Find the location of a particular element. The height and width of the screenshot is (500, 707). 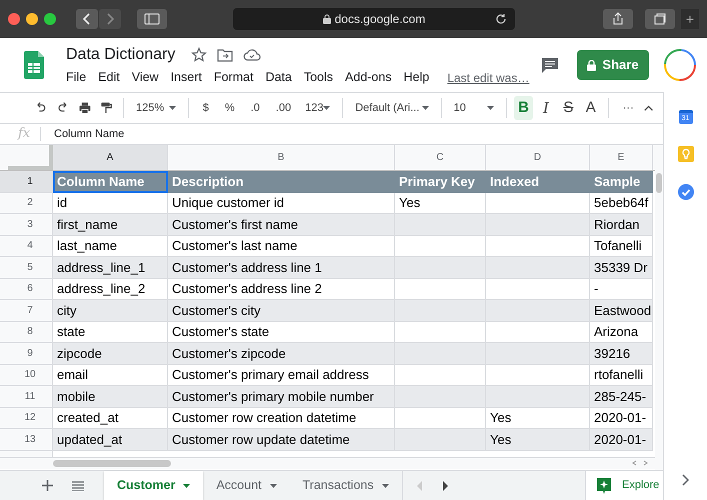

star-icon is located at coordinates (199, 55).